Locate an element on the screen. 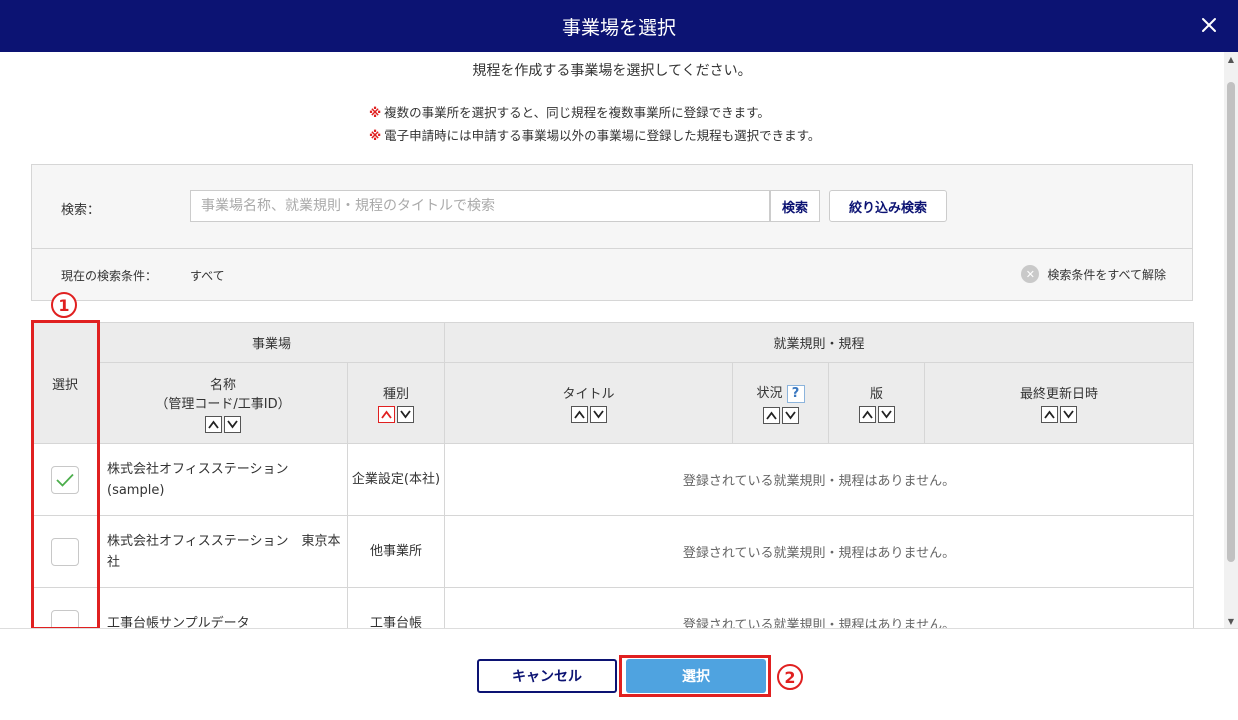 The image size is (1238, 720). clear-circle-icon: ✕ is located at coordinates (1030, 274).